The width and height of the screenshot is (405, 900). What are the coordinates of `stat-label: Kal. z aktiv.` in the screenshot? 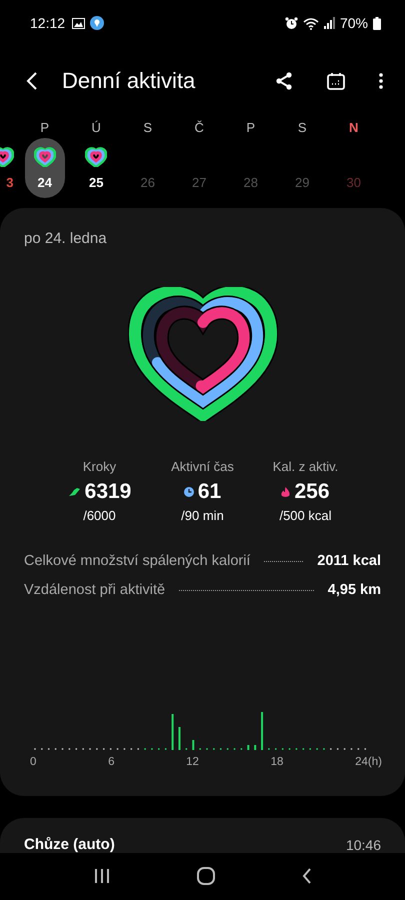 It's located at (305, 466).